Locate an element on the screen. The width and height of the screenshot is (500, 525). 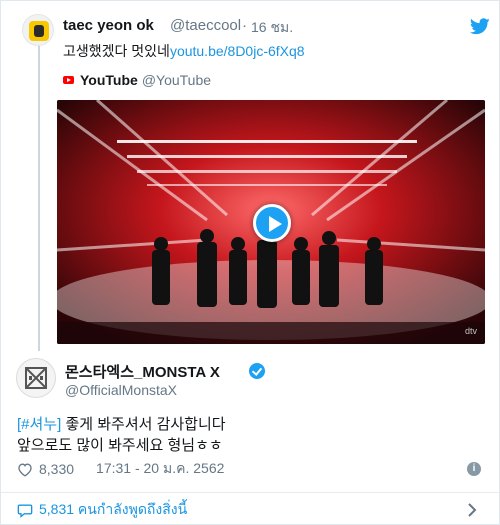
reply-text-line-1: [#셔누] 좋게 봐주셔서 감사합니다 is located at coordinates (121, 423).